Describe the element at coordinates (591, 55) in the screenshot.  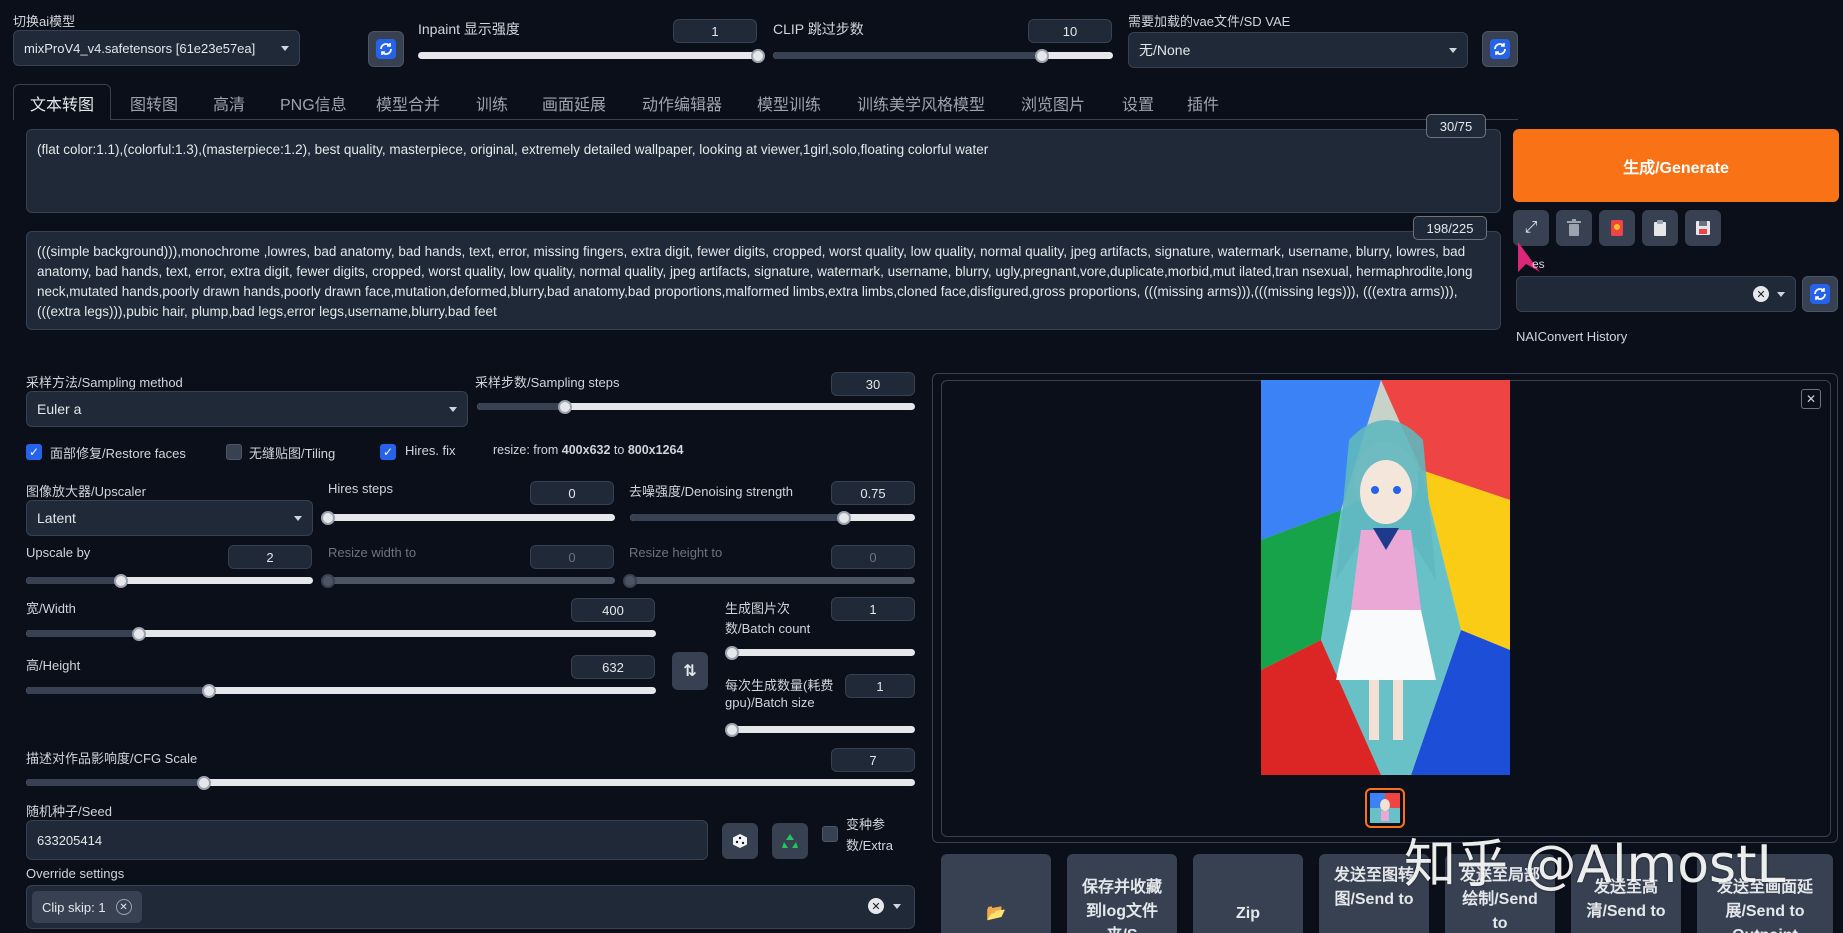
I see `inpaint-slider` at that location.